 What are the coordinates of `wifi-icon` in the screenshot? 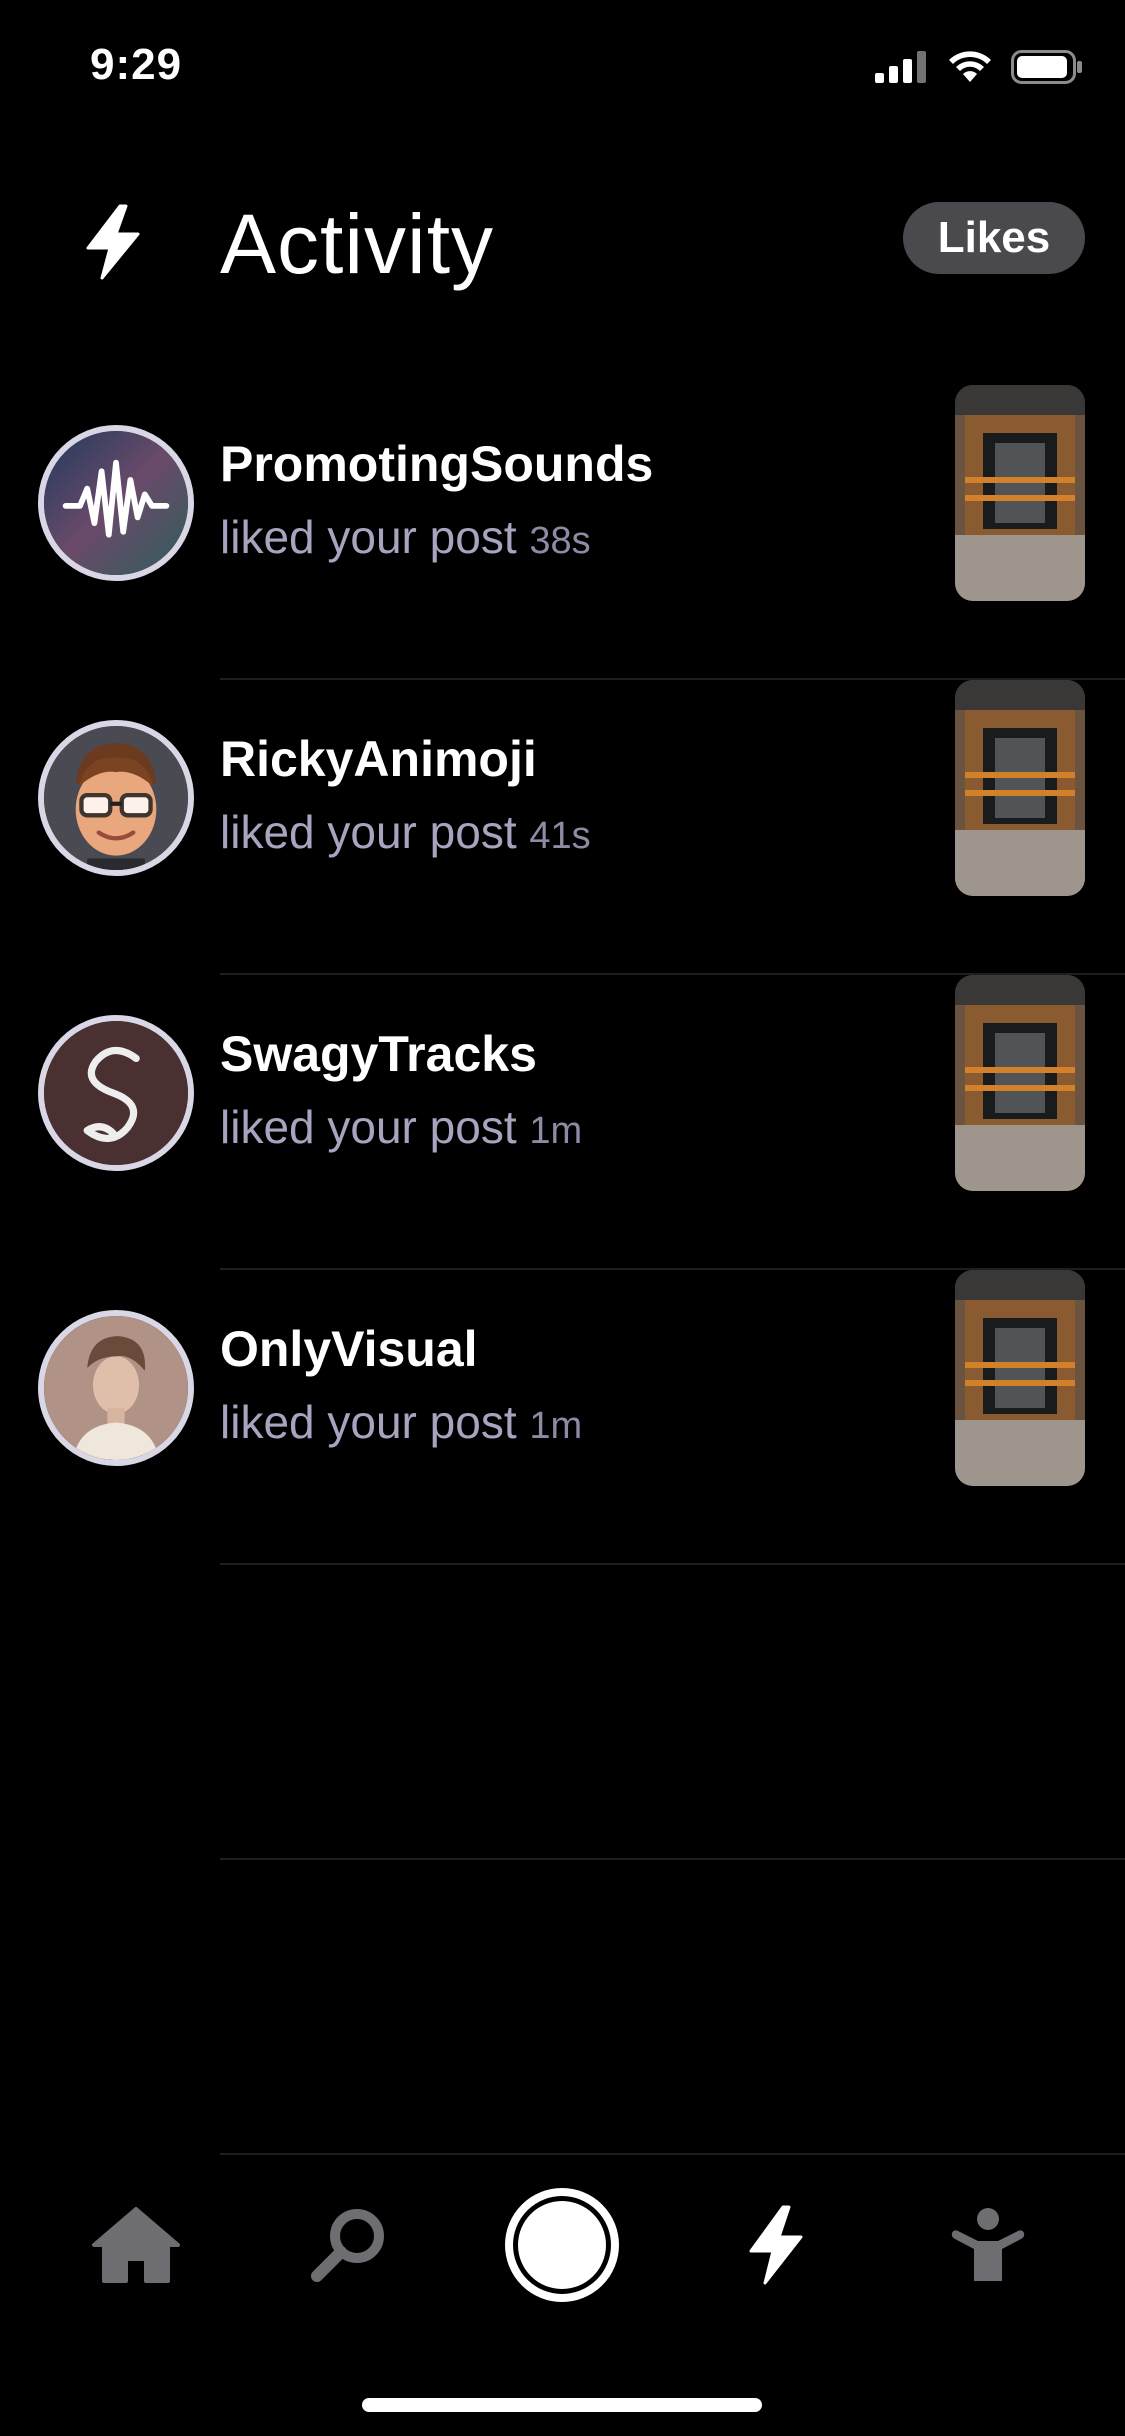 It's located at (970, 66).